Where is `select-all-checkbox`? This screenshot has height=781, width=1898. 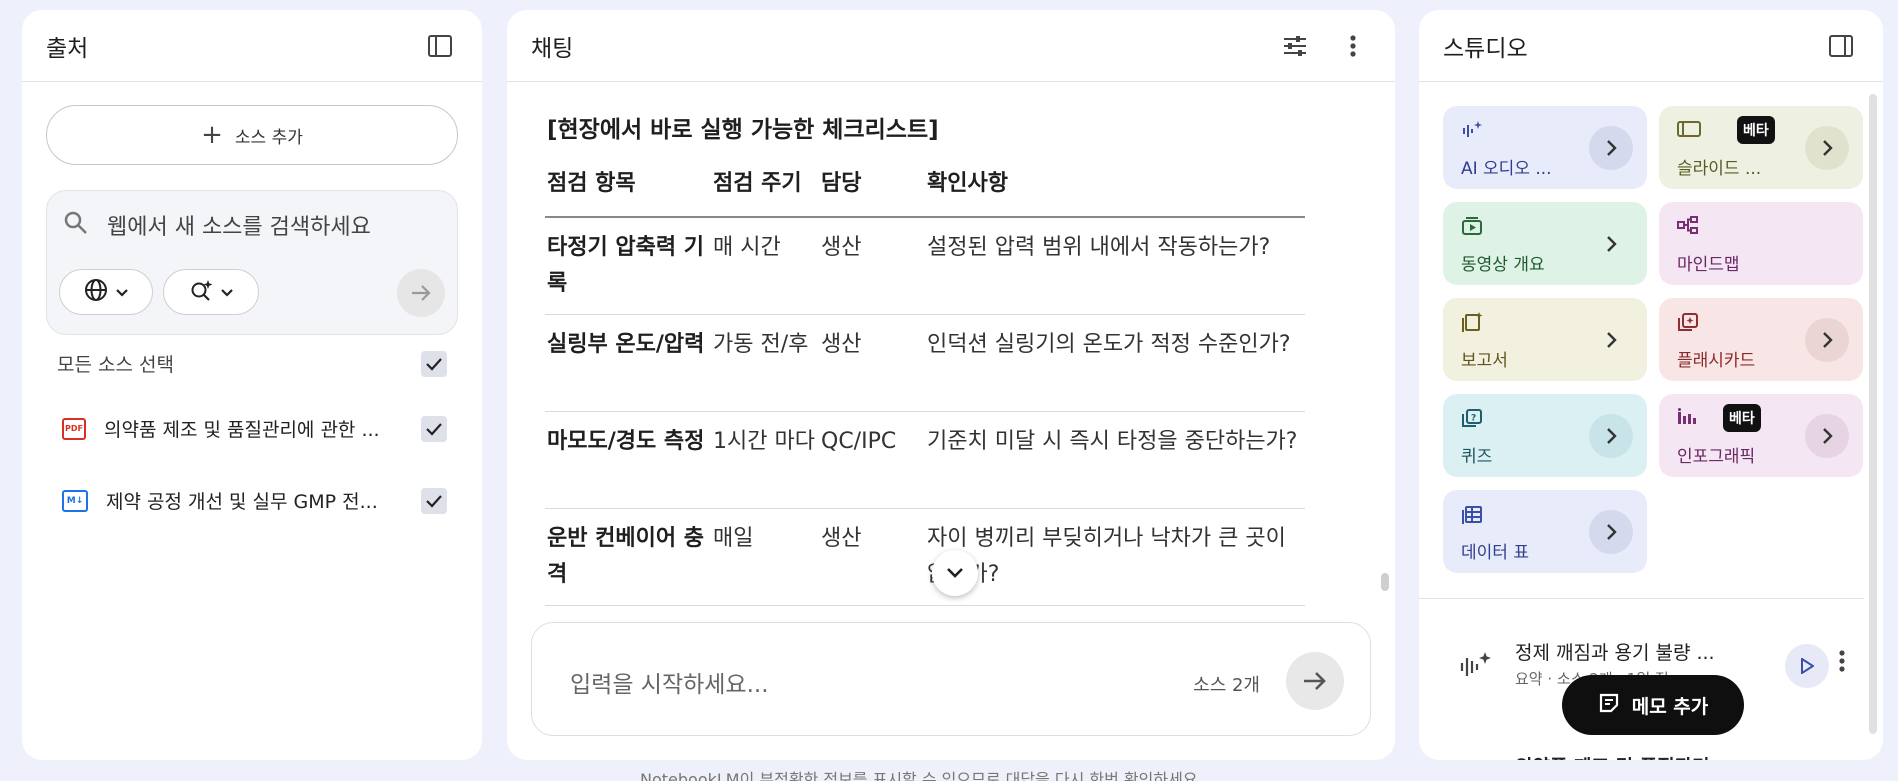
select-all-checkbox is located at coordinates (434, 363).